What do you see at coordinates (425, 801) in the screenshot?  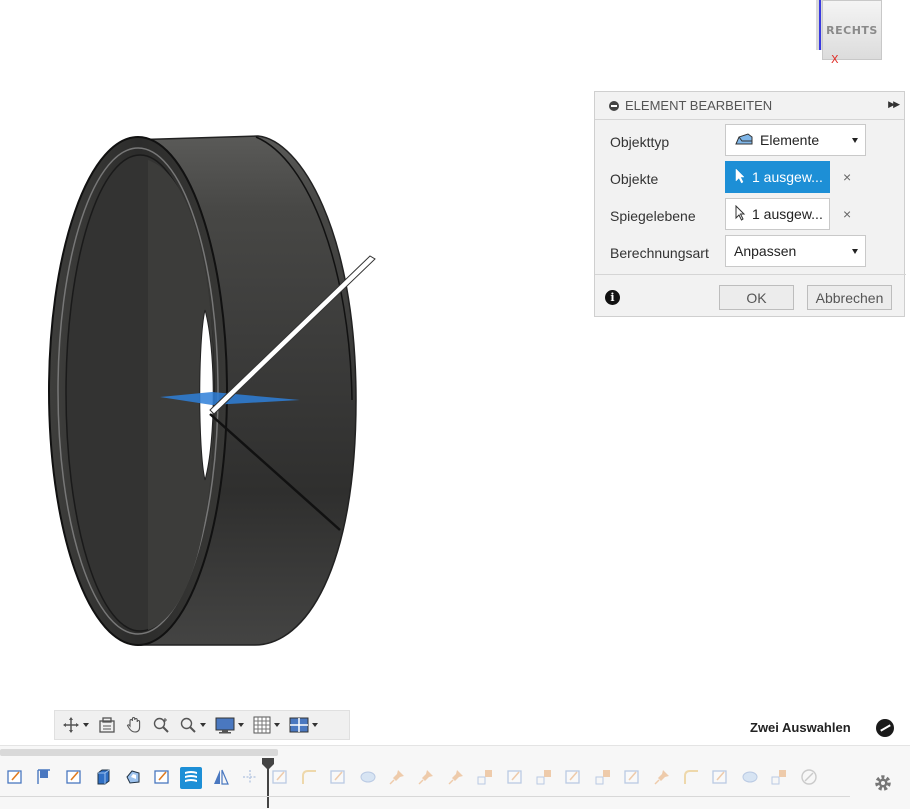 I see `timeline-ruler` at bounding box center [425, 801].